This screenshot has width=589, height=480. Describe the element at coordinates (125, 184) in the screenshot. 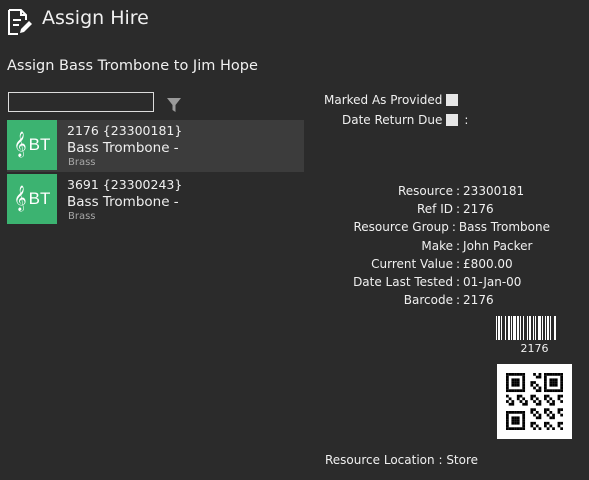

I see `item-id: 3691 {23300243}` at that location.